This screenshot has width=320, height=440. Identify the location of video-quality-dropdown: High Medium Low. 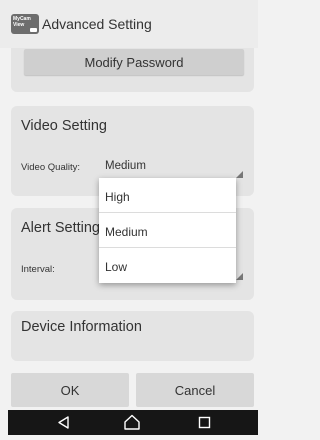
(167, 230).